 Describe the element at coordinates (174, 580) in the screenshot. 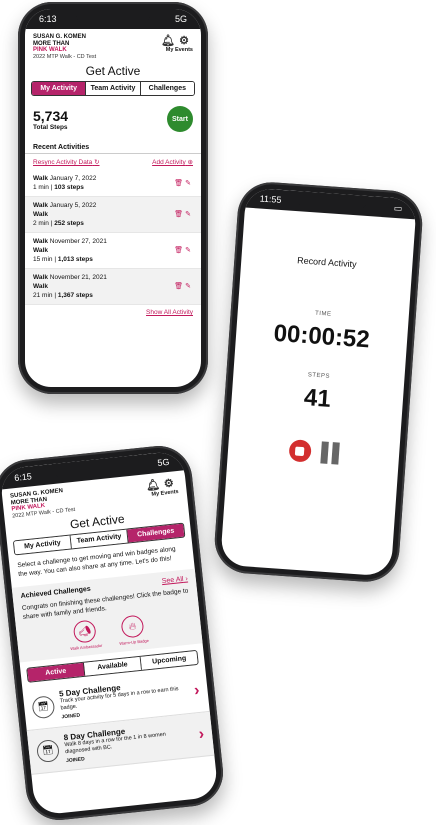

I see `see-all-link: See All ›` at that location.